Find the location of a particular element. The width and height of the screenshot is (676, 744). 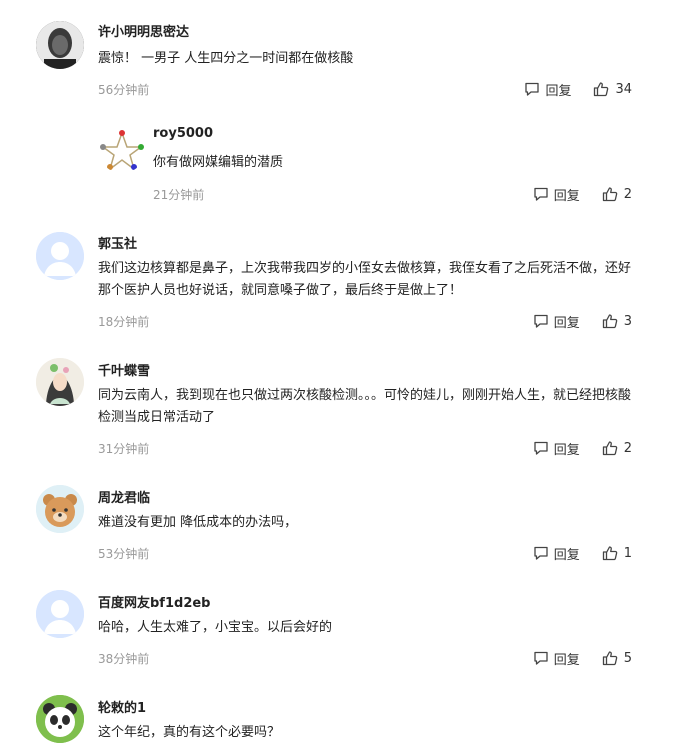

pentagram-avatar-icon is located at coordinates (122, 149).